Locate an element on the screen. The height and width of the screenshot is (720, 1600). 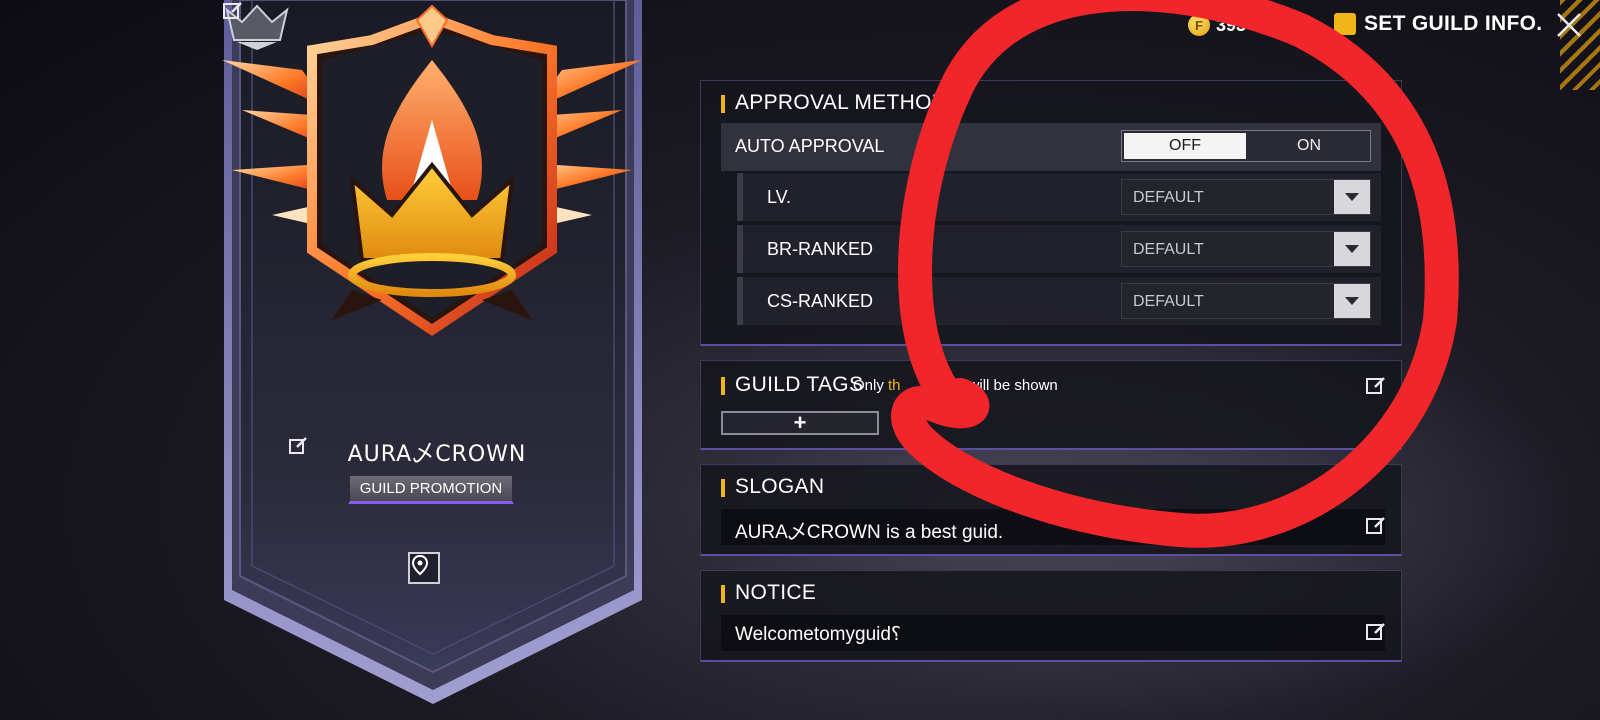
auto-approval-toggle: OFF ON is located at coordinates (1246, 146).